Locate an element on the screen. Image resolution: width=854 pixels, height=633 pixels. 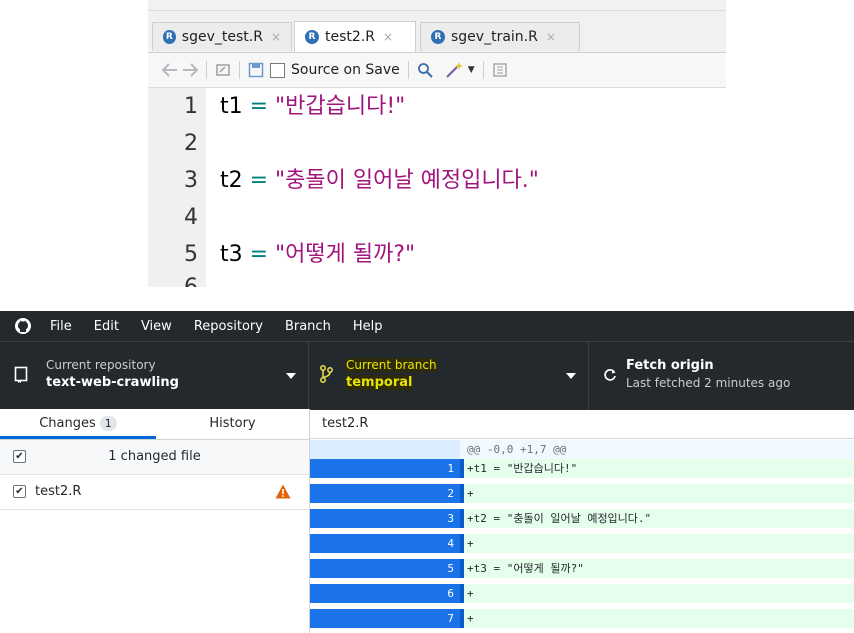
diff-line-number: 7 is located at coordinates (422, 618).